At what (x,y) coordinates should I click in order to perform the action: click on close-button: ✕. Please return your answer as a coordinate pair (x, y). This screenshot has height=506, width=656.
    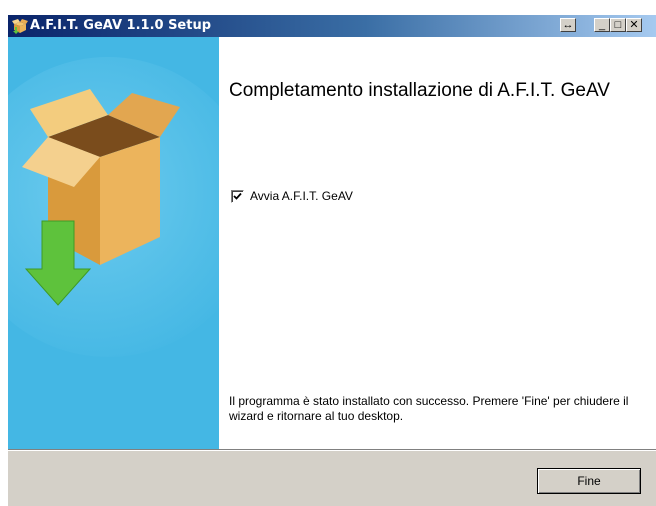
    Looking at the image, I should click on (634, 25).